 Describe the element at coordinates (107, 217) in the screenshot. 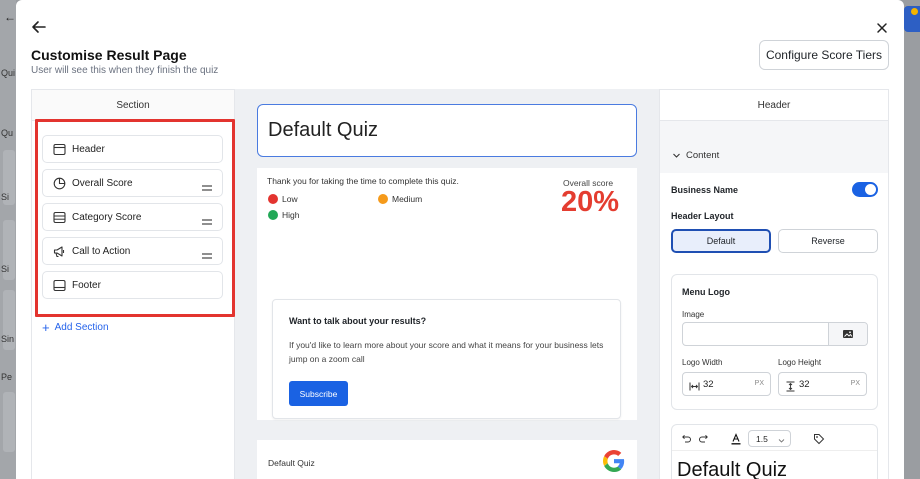

I see `section-item-label: Category Score` at that location.